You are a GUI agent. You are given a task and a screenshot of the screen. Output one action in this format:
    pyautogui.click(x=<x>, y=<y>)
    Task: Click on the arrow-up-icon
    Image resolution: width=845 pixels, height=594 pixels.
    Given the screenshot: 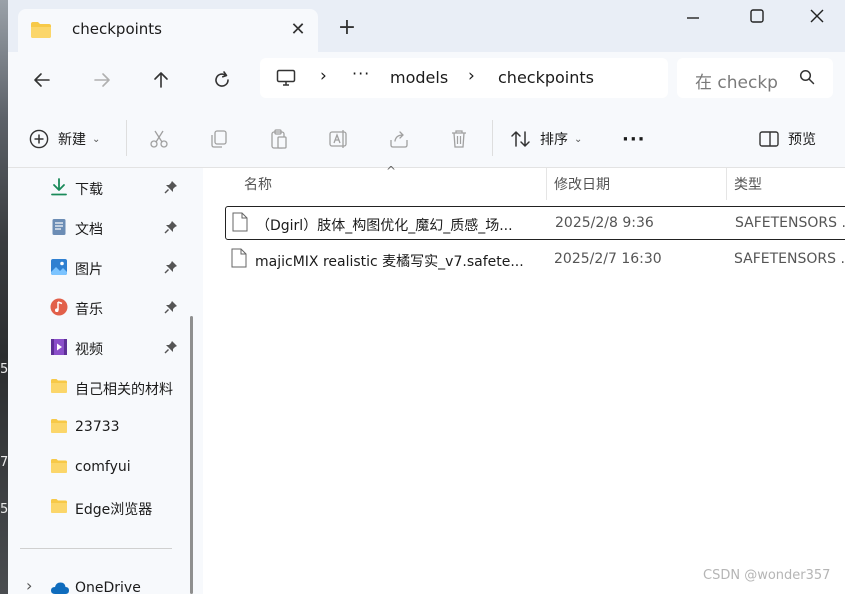 What is the action you would take?
    pyautogui.click(x=161, y=80)
    